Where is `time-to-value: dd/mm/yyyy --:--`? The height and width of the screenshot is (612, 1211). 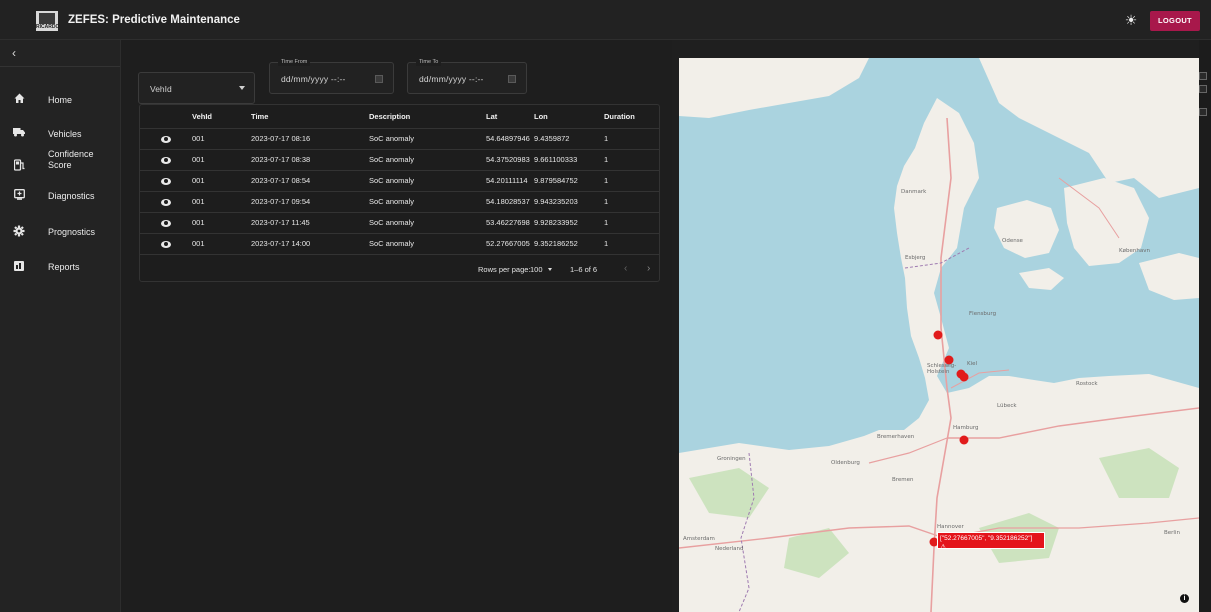
time-to-value: dd/mm/yyyy --:-- is located at coordinates (451, 79).